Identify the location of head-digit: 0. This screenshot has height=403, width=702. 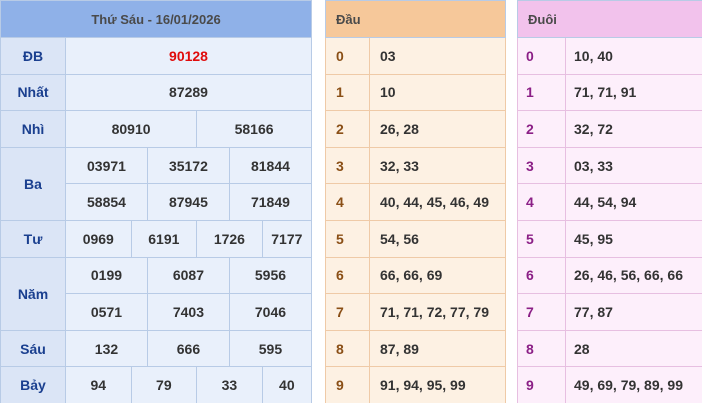
(347, 56).